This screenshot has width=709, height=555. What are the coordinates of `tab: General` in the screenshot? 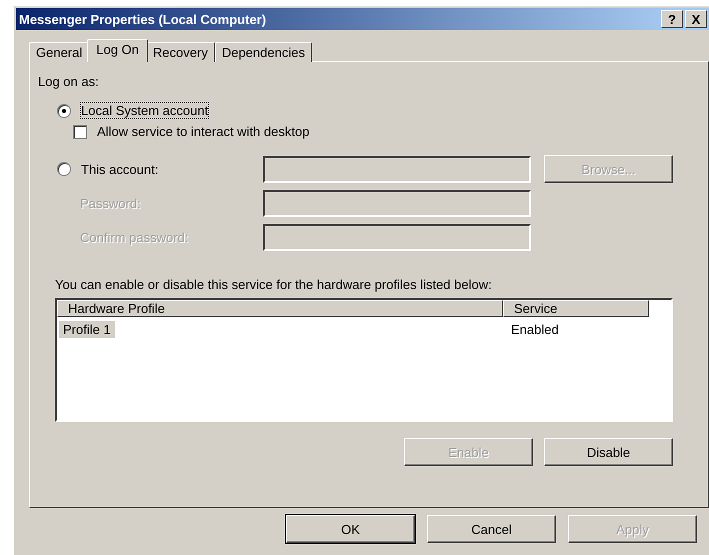 It's located at (59, 52).